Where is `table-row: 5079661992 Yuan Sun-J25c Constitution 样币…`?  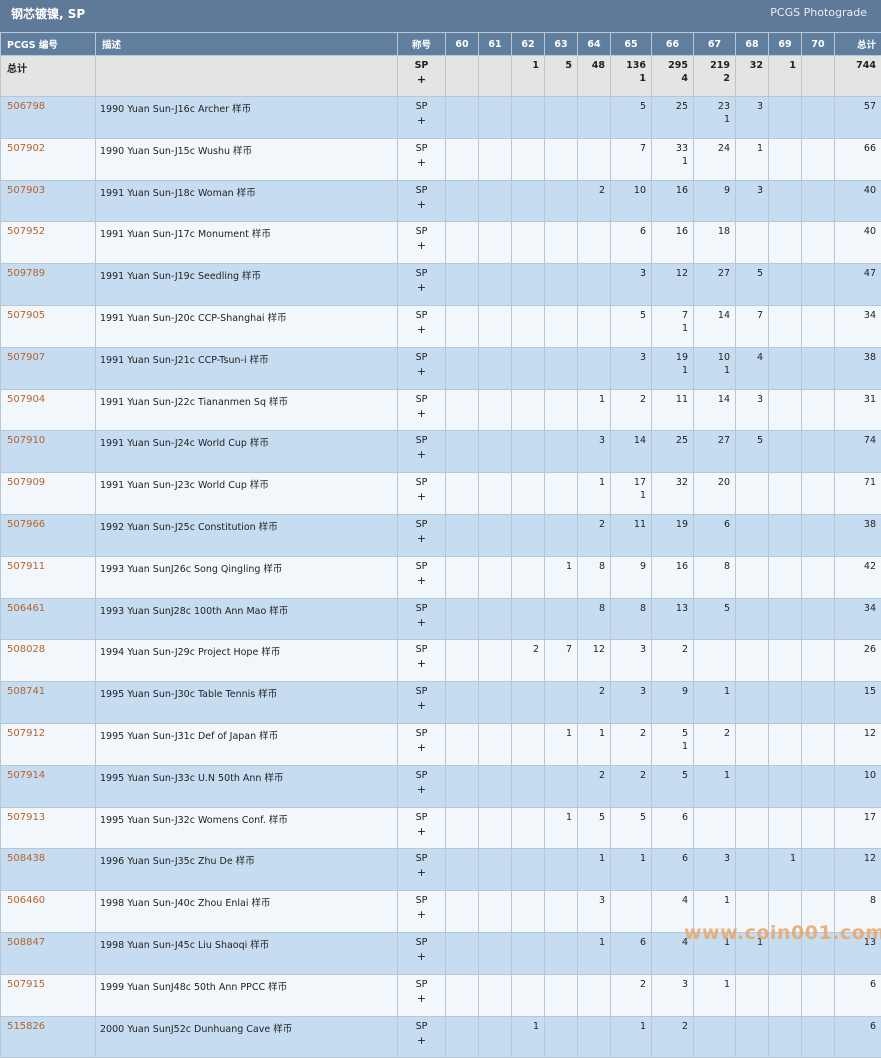
table-row: 5079661992 Yuan Sun-J25c Constitution 样币… is located at coordinates (441, 535).